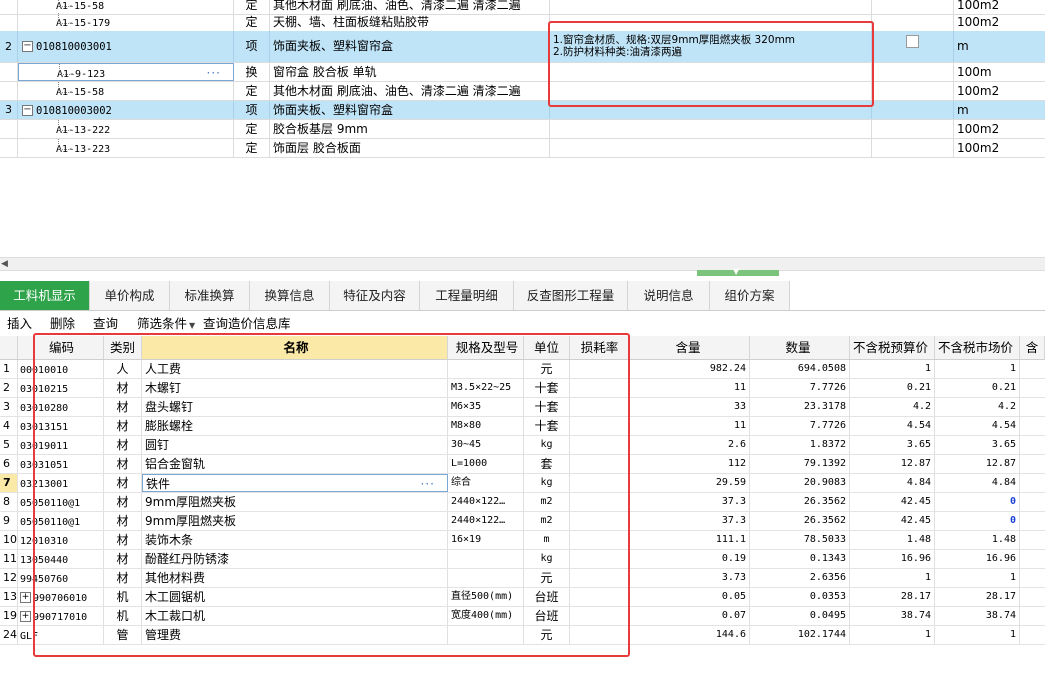 Image resolution: width=1045 pixels, height=685 pixels. What do you see at coordinates (800, 483) in the screenshot?
I see `quantity-cell: 20.9083` at bounding box center [800, 483].